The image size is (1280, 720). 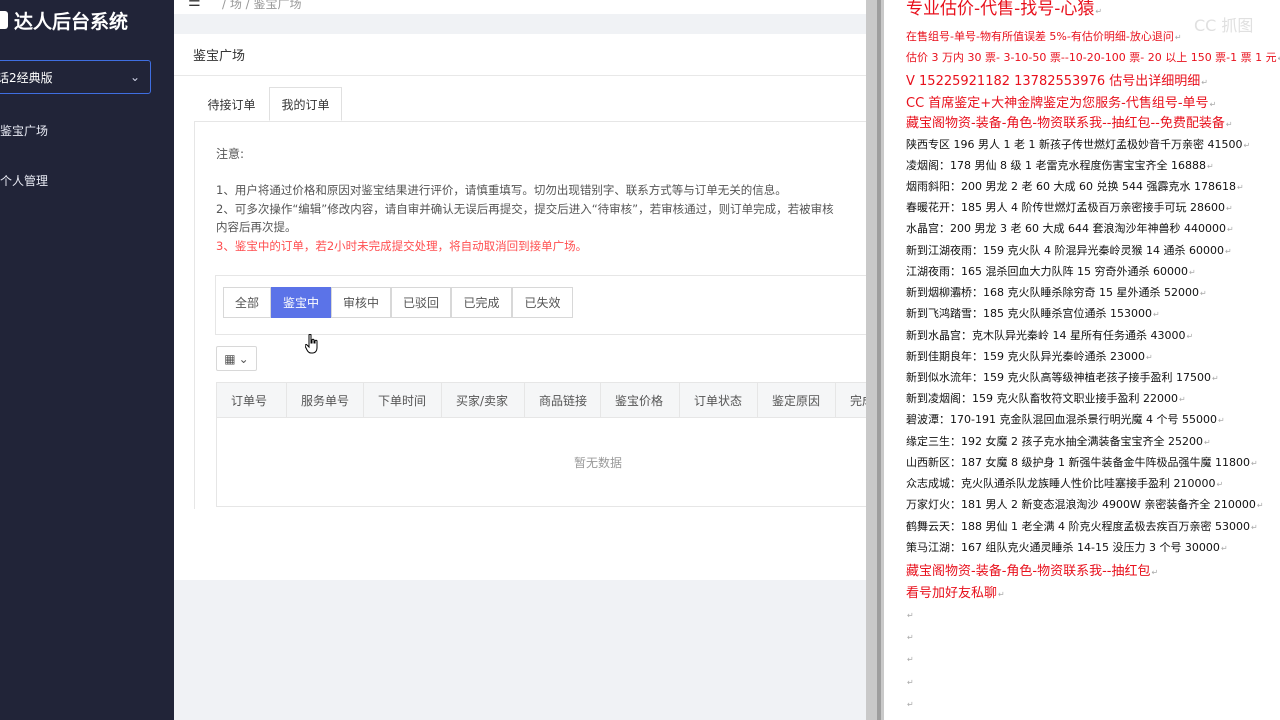 I want to click on document-line: 江湖夜雨：165 混杀回血大力队阵 15 穷奇外通杀 60000↵, so click(x=1051, y=271).